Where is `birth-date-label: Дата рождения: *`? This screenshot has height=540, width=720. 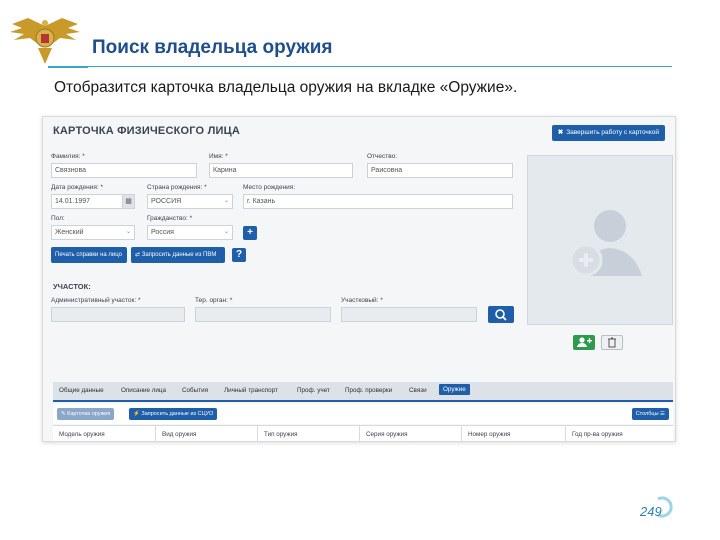 birth-date-label: Дата рождения: * is located at coordinates (77, 187).